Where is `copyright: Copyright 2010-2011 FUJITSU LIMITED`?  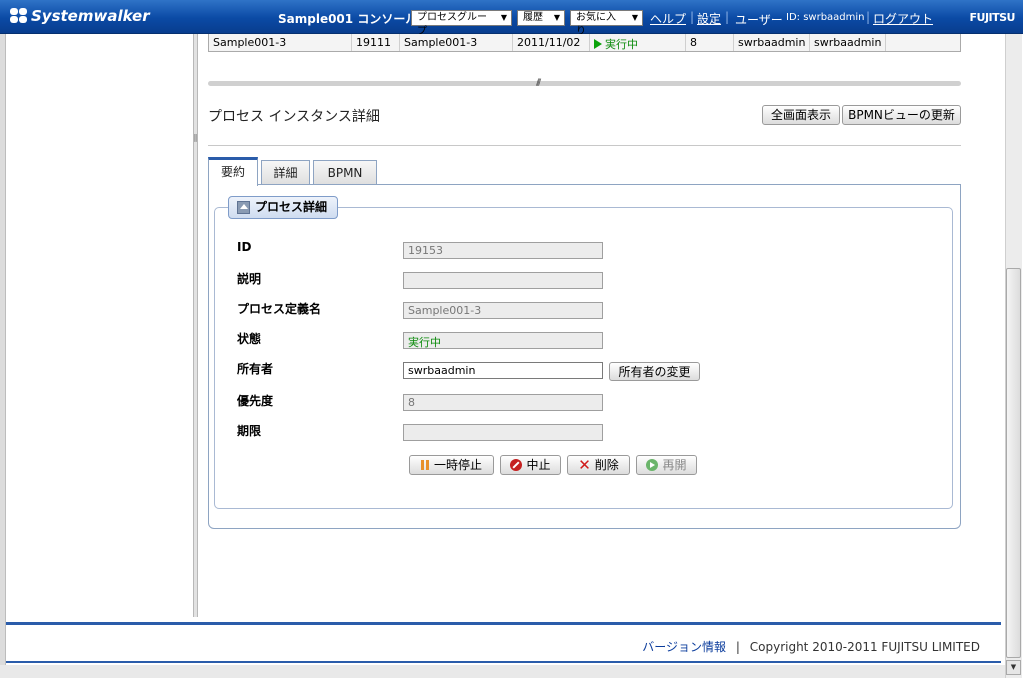 copyright: Copyright 2010-2011 FUJITSU LIMITED is located at coordinates (864, 647).